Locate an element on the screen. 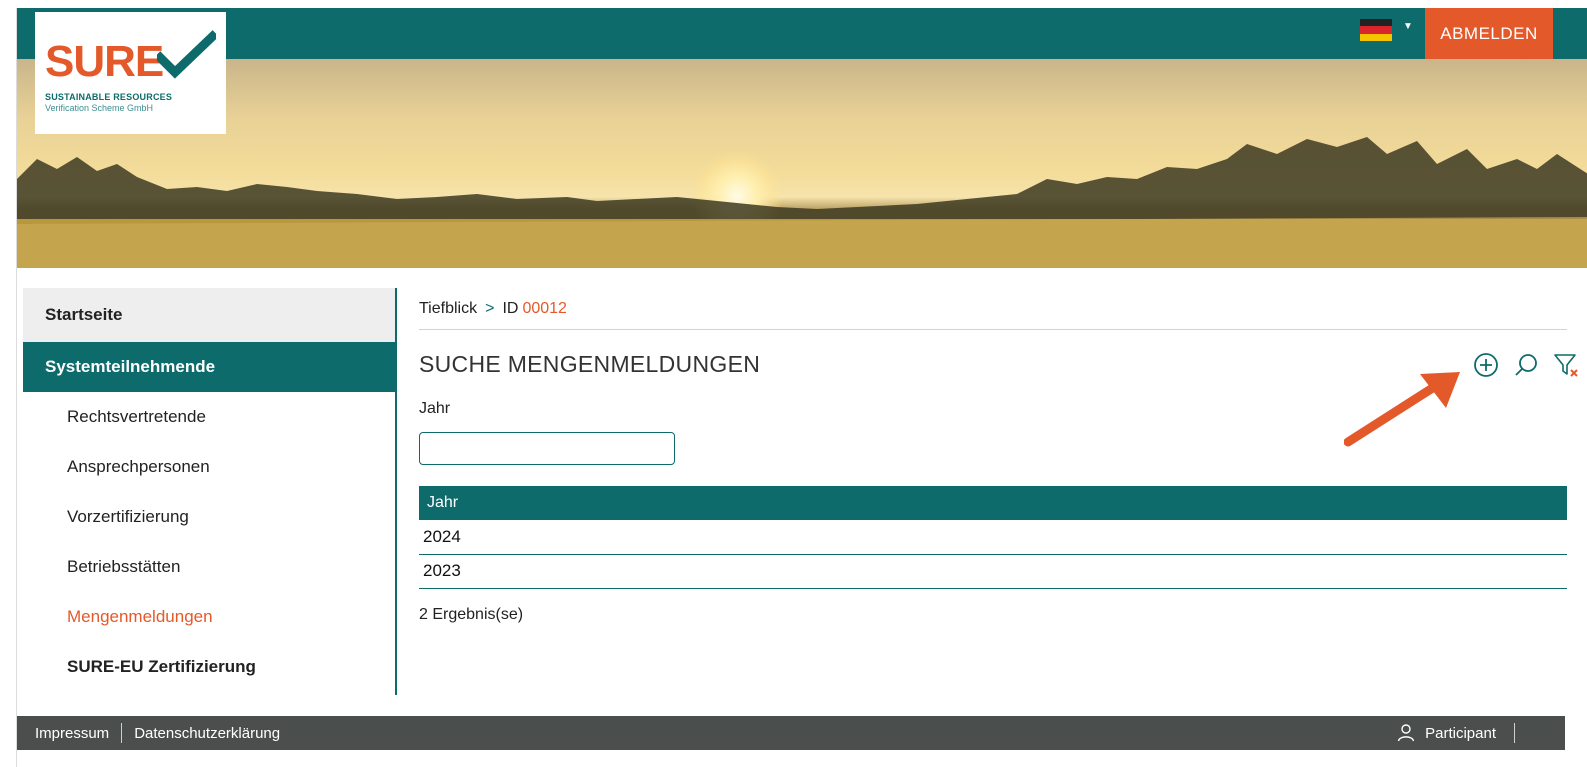  footer-link-impressum: Impressum is located at coordinates (69, 733).